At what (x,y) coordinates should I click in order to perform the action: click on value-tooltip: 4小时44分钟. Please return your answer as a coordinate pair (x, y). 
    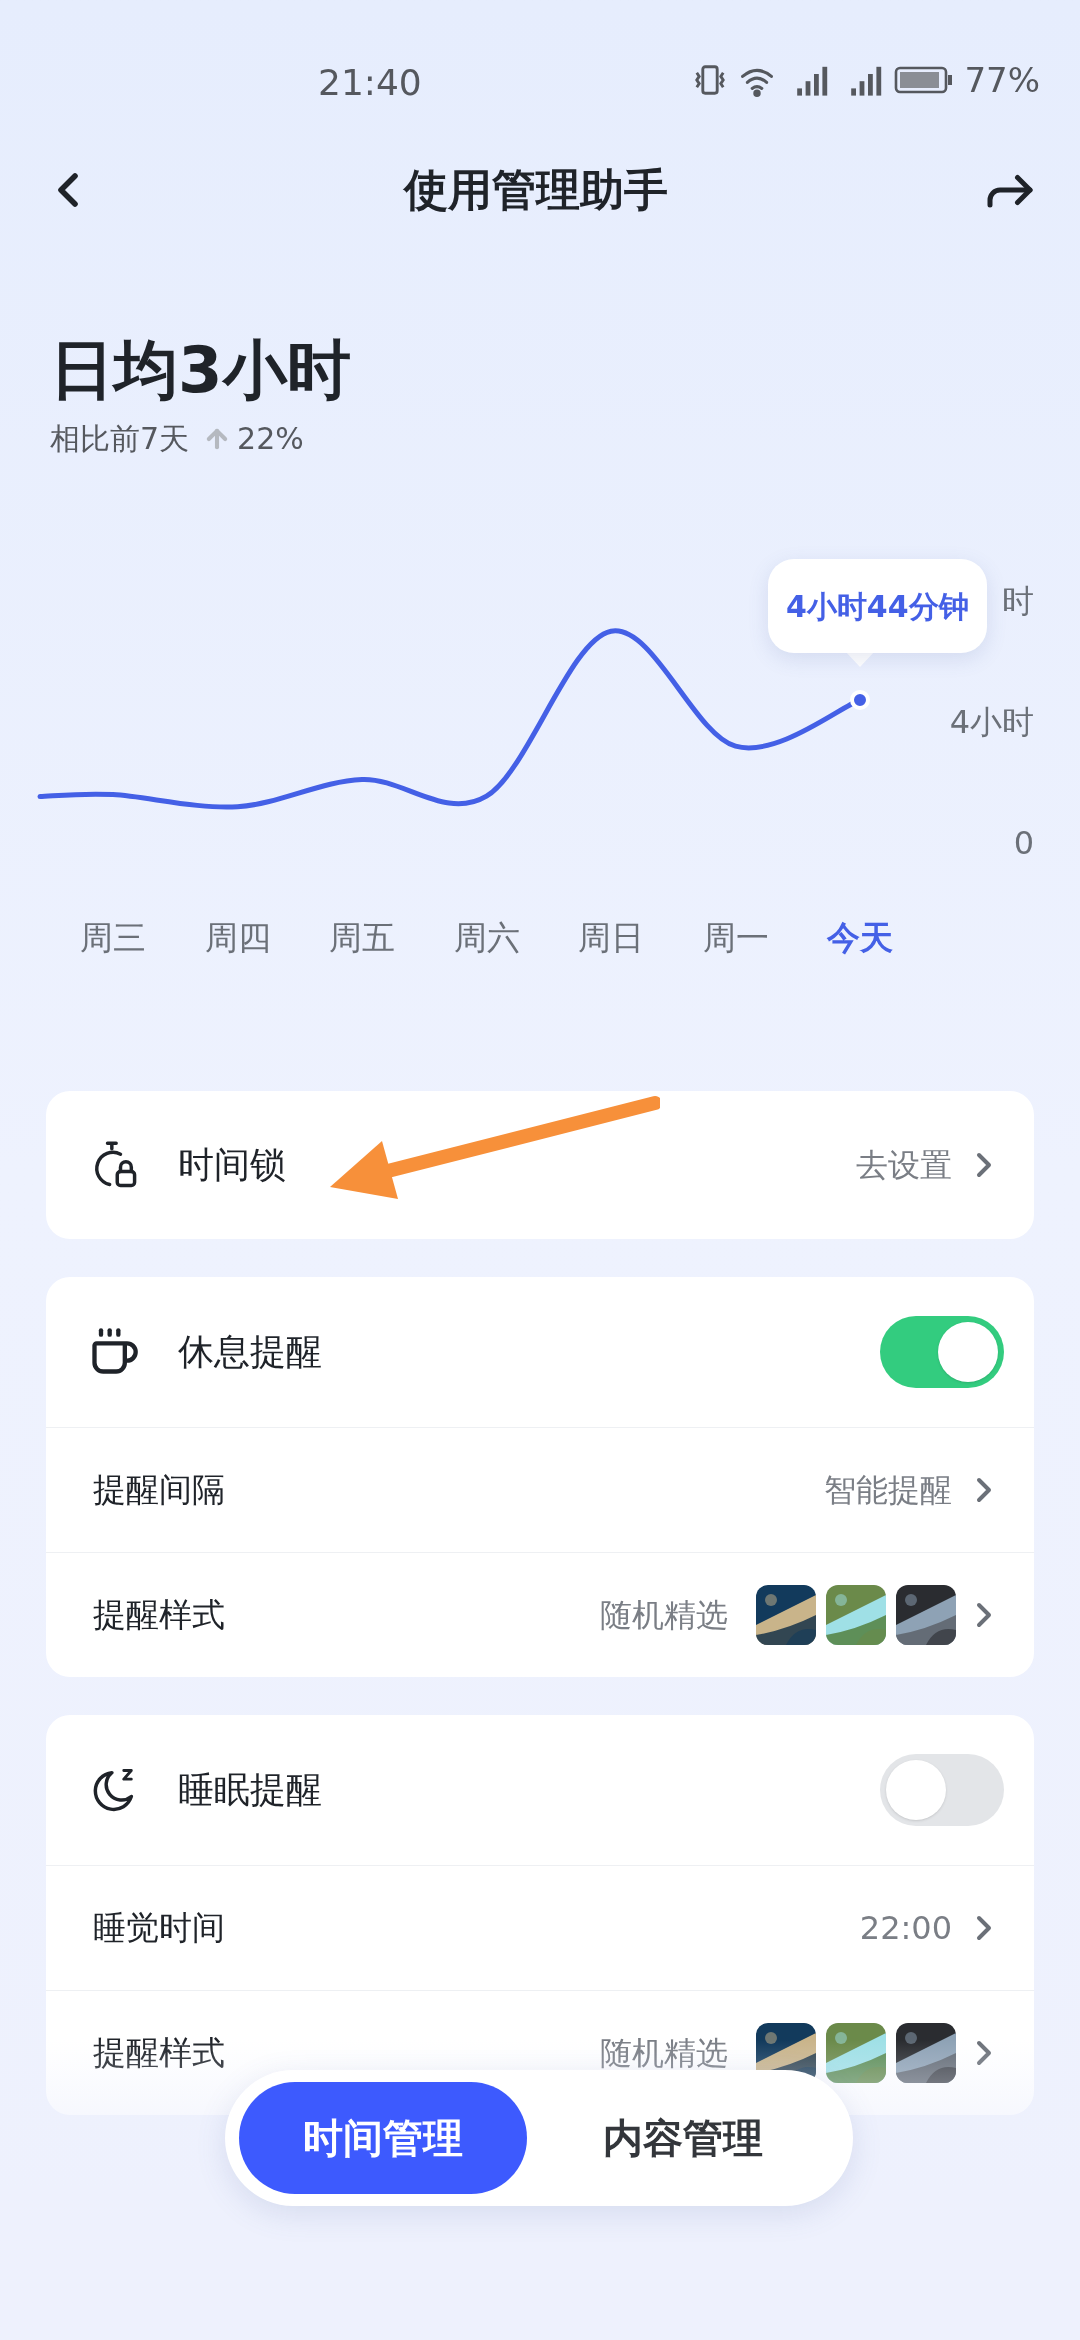
    Looking at the image, I should click on (877, 606).